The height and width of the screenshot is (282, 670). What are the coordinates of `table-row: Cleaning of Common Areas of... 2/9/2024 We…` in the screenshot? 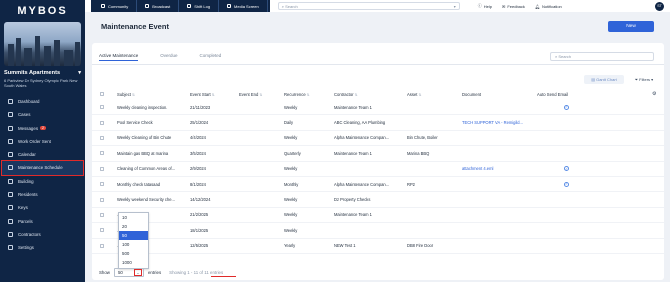 It's located at (378, 169).